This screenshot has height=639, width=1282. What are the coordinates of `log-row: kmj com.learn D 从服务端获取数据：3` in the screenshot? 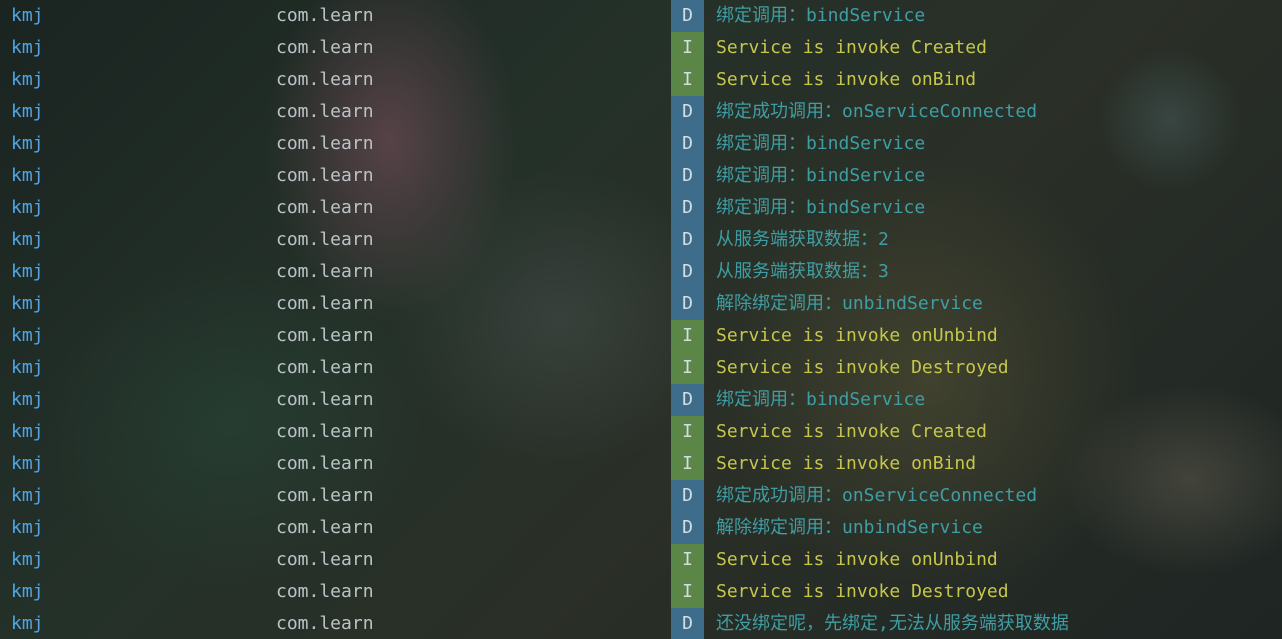 It's located at (641, 272).